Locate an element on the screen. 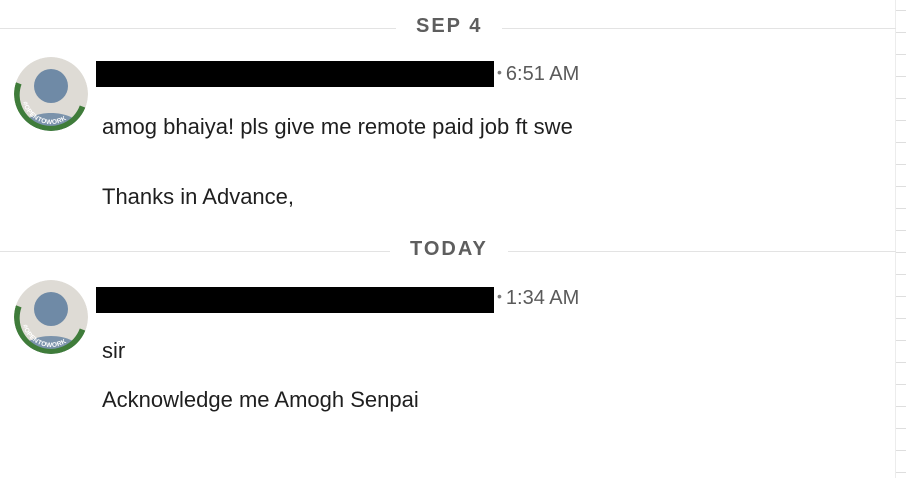  scrollbar-track is located at coordinates (900, 239).